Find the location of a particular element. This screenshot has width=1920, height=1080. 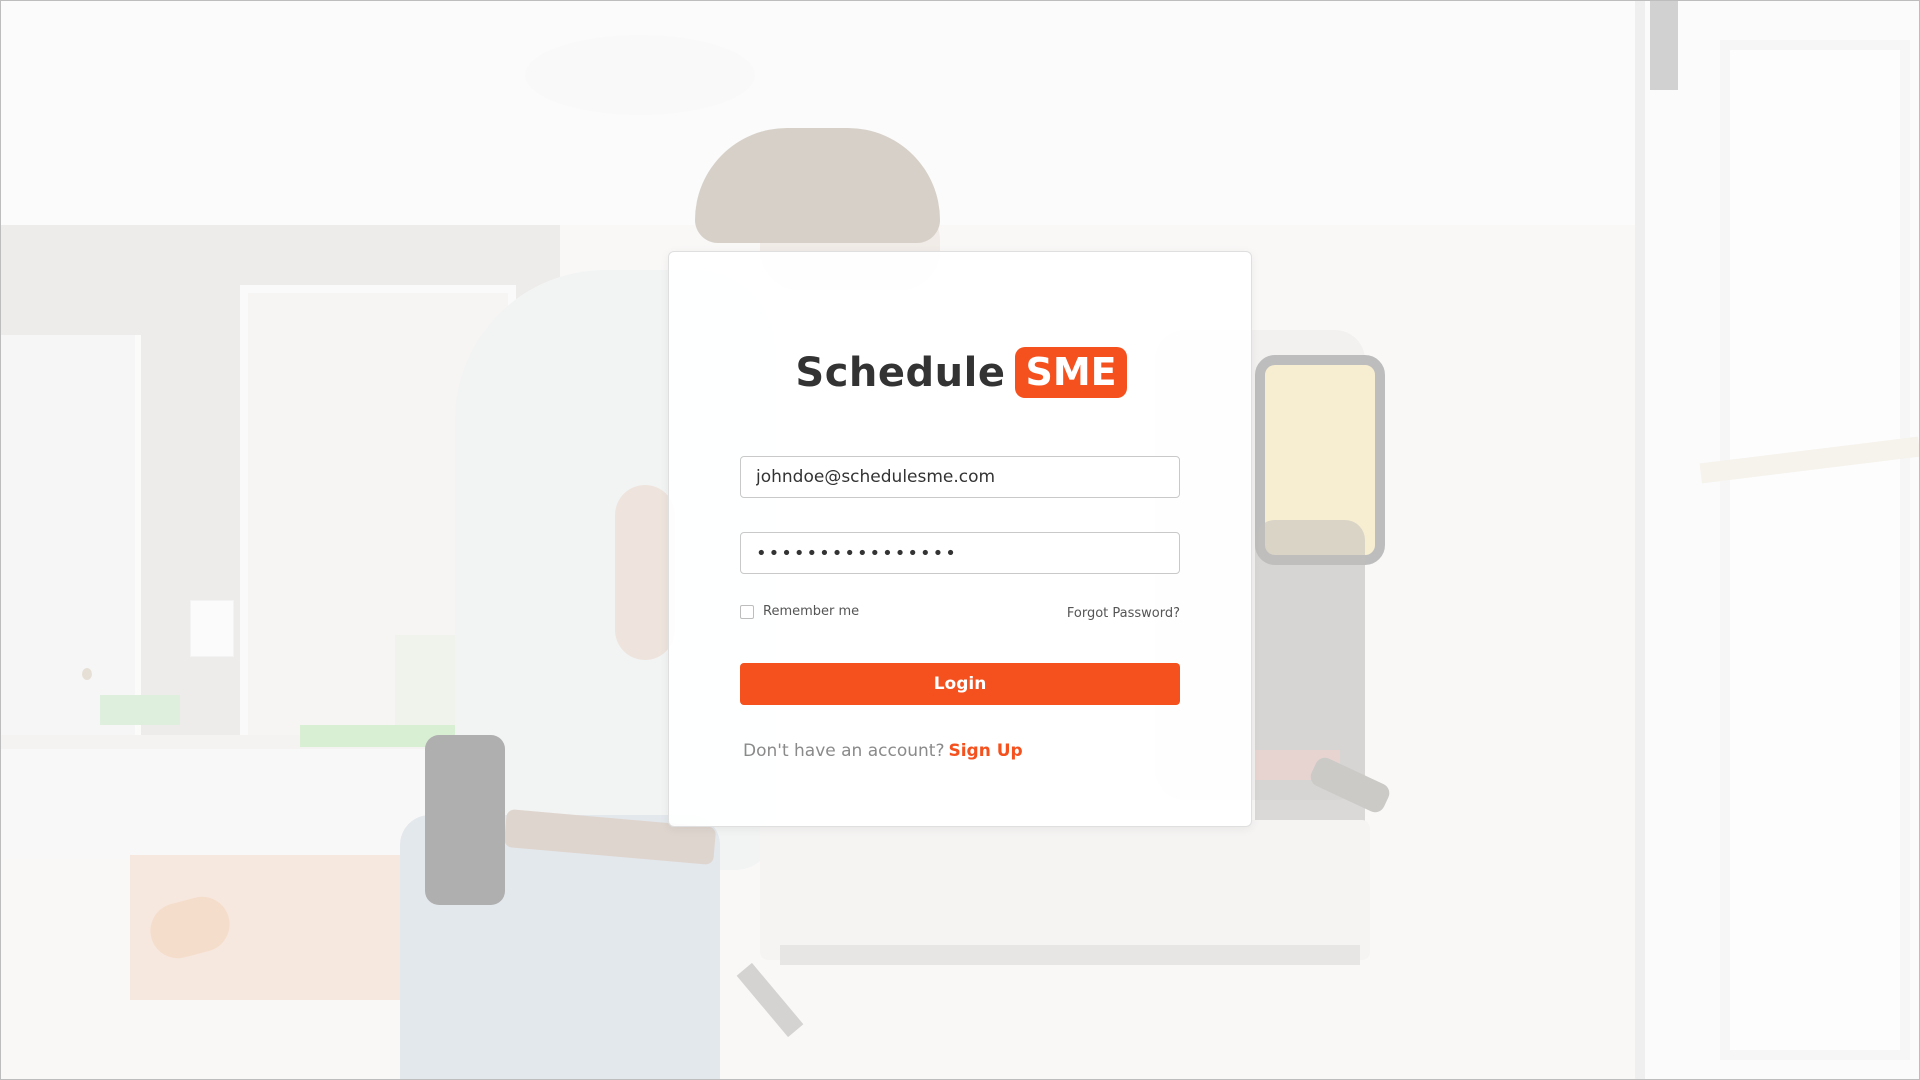

brand-badge: SME is located at coordinates (1071, 372).